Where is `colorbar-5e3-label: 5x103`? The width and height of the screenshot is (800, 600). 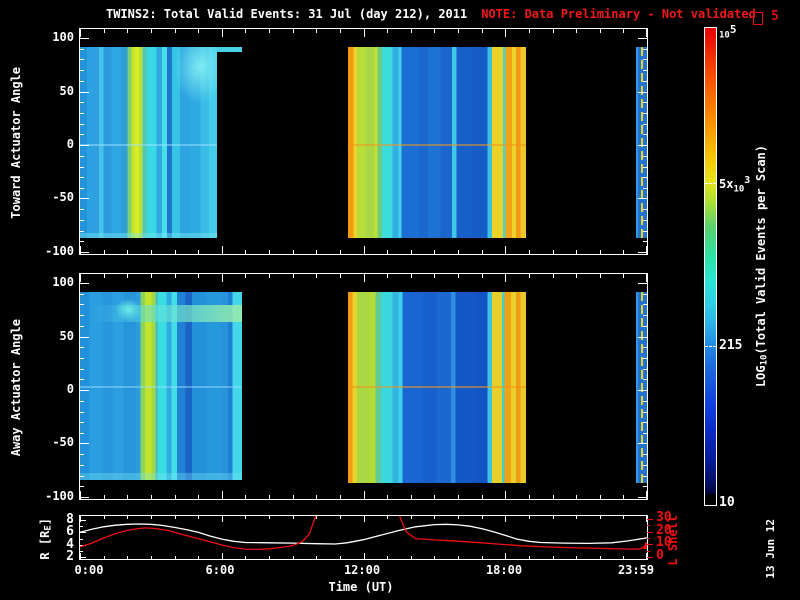 colorbar-5e3-label: 5x103 is located at coordinates (735, 185).